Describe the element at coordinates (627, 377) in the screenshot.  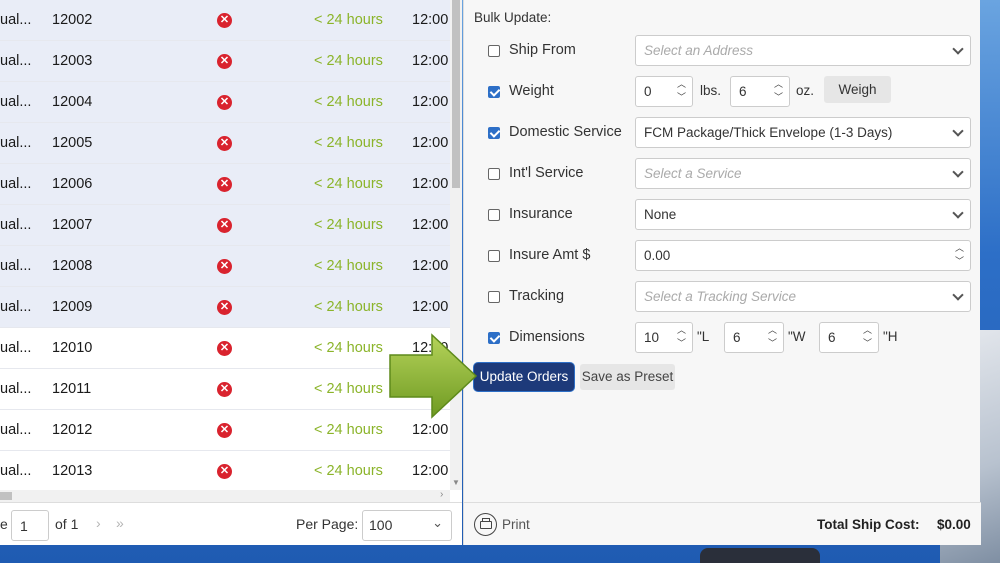
I see `save-as-preset-button: Save as Preset` at that location.